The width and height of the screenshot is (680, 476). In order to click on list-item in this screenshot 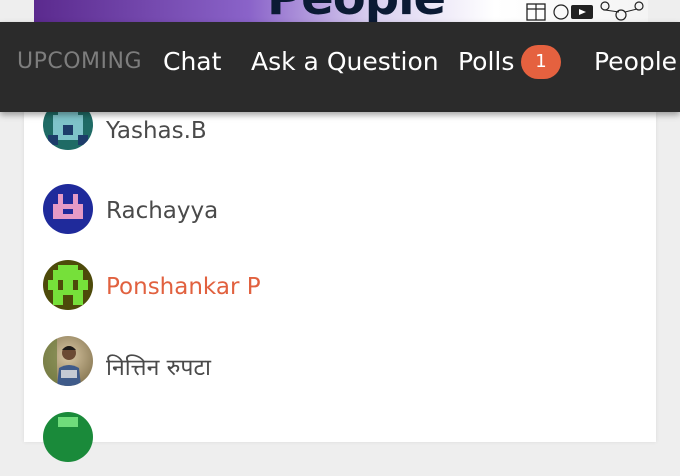, I will do `click(340, 438)`.